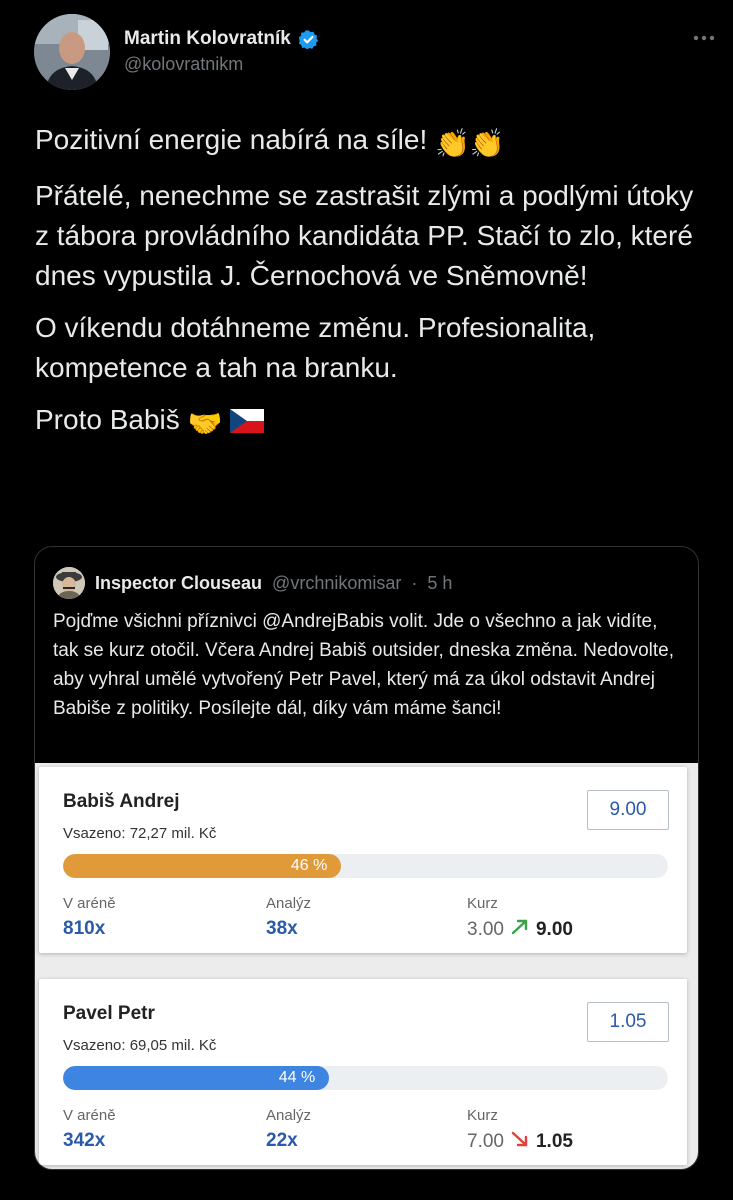 The height and width of the screenshot is (1200, 733). Describe the element at coordinates (205, 423) in the screenshot. I see `handshake-emoji: 🤝` at that location.